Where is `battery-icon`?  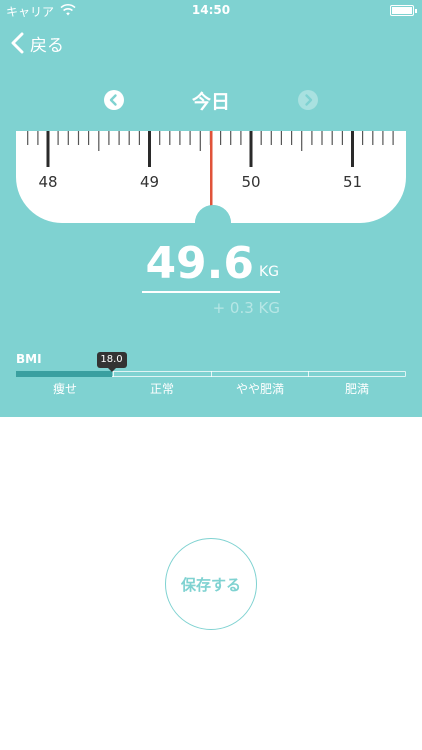
battery-icon is located at coordinates (403, 10).